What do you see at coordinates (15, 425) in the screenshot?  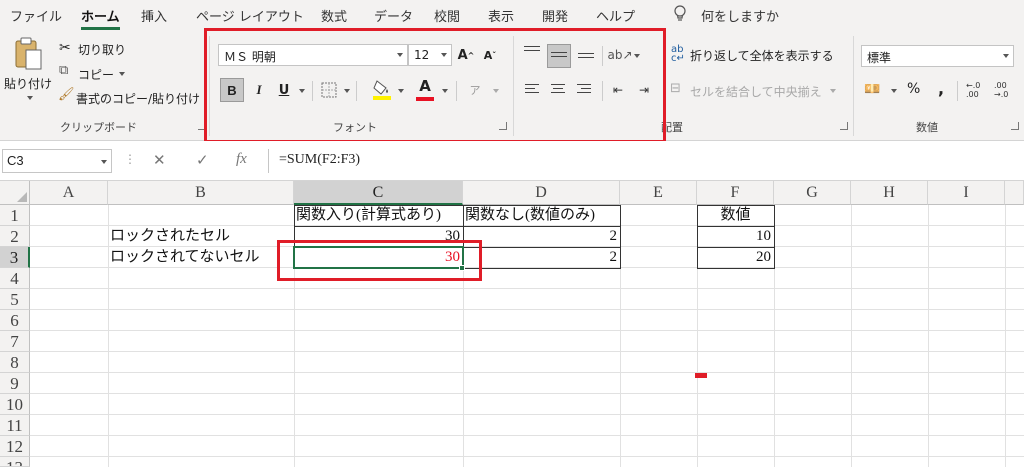 I see `row-header-11: 11` at bounding box center [15, 425].